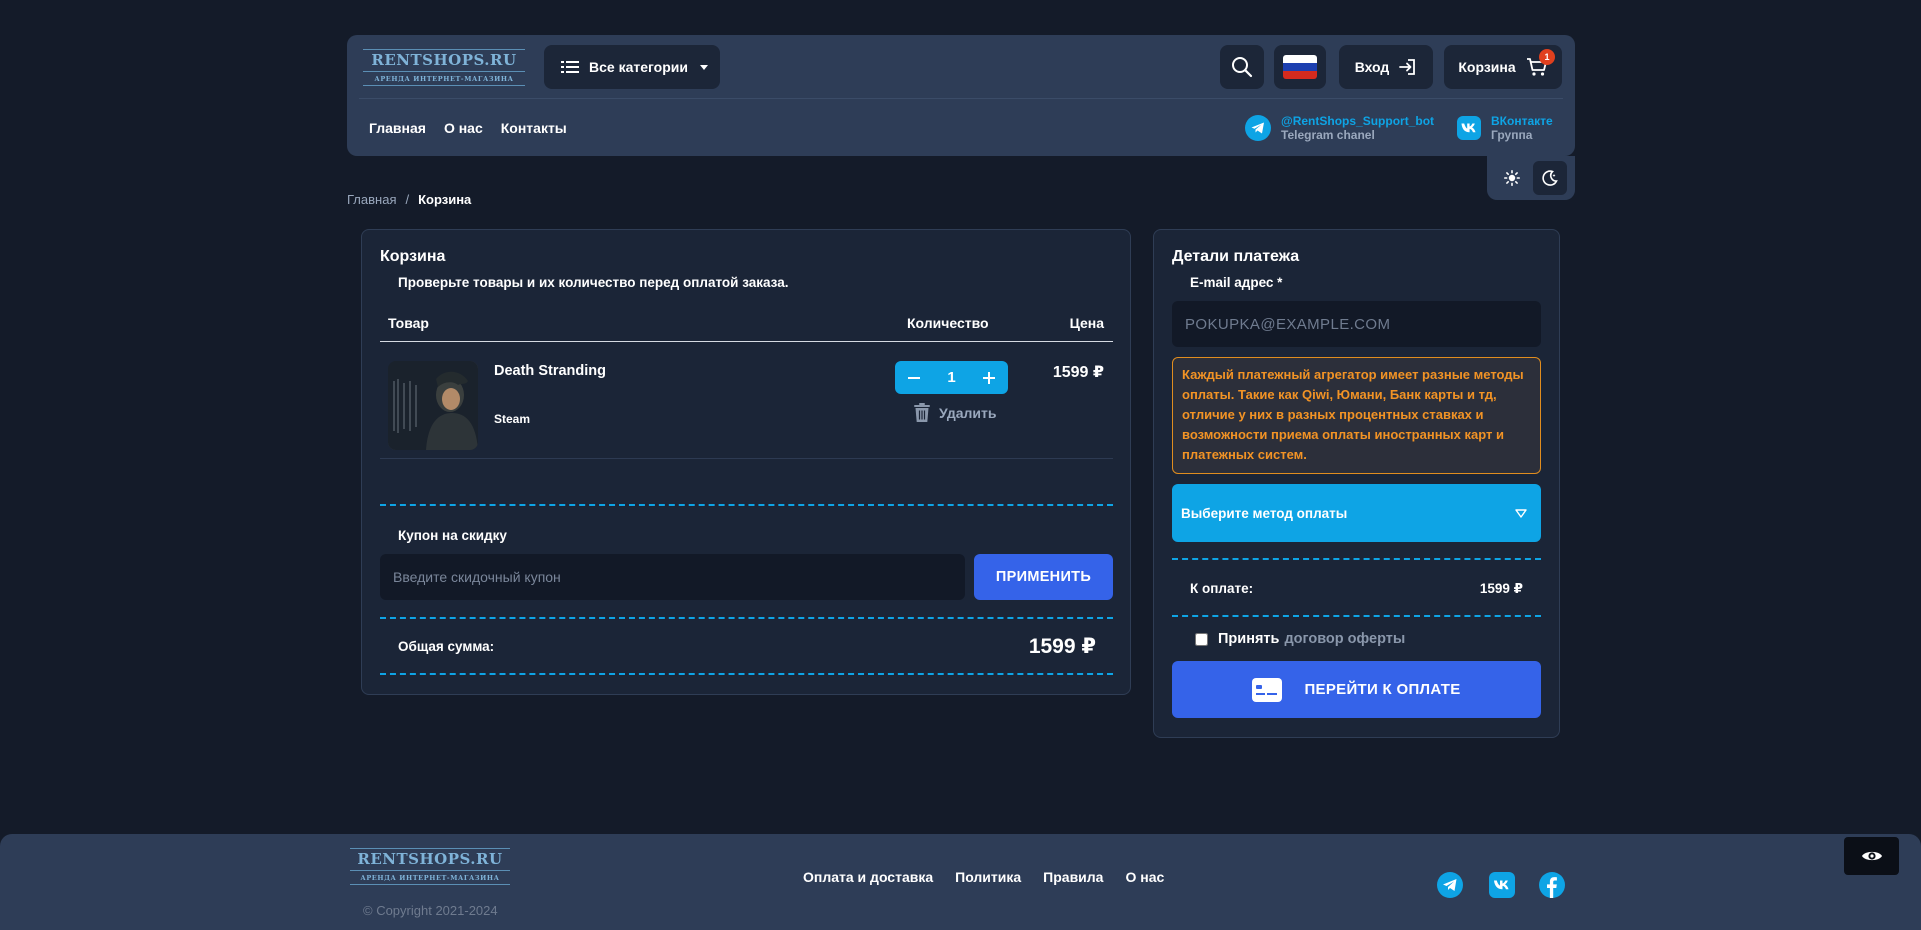  I want to click on product-image, so click(433, 405).